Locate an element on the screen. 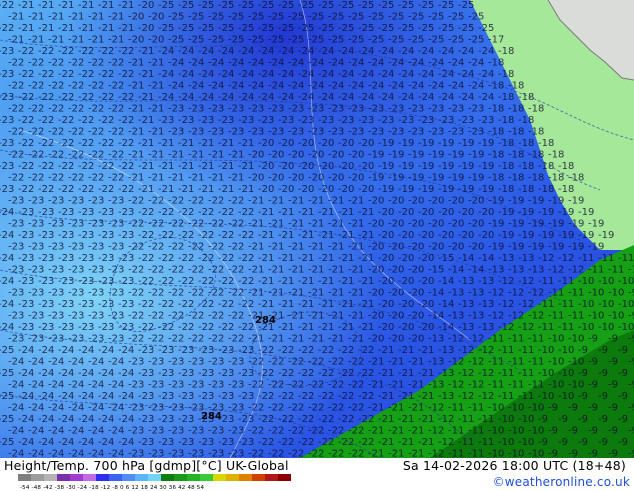  temperature-value: -14 is located at coordinates (486, 258).